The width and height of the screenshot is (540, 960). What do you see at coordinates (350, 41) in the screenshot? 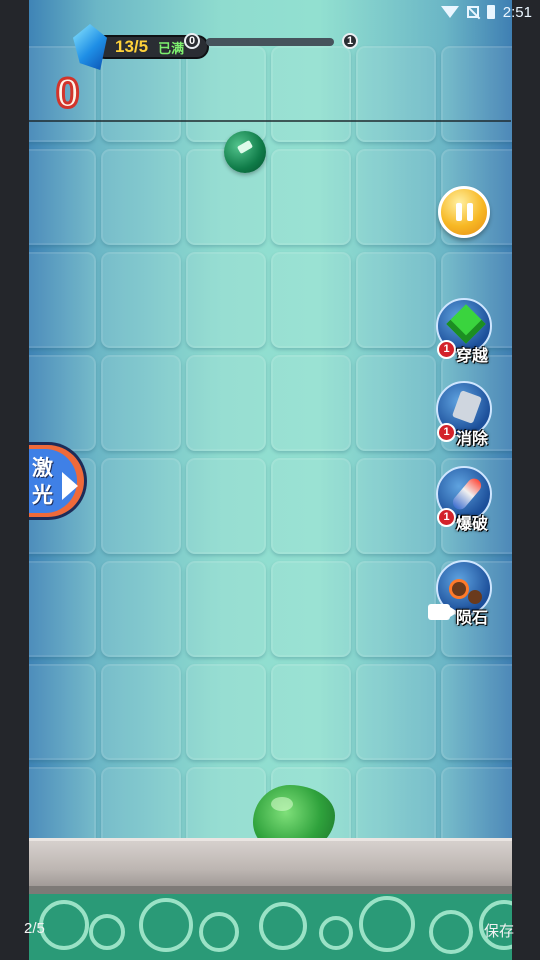
I see `level-next: 1` at bounding box center [350, 41].